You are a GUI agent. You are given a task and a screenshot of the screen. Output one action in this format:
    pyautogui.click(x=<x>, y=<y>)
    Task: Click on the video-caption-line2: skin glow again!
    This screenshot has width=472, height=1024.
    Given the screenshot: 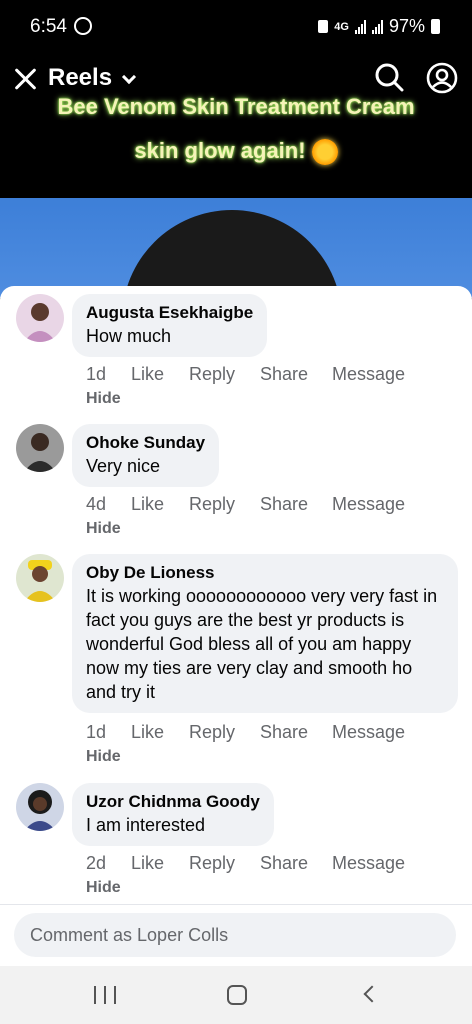 What is the action you would take?
    pyautogui.click(x=220, y=150)
    